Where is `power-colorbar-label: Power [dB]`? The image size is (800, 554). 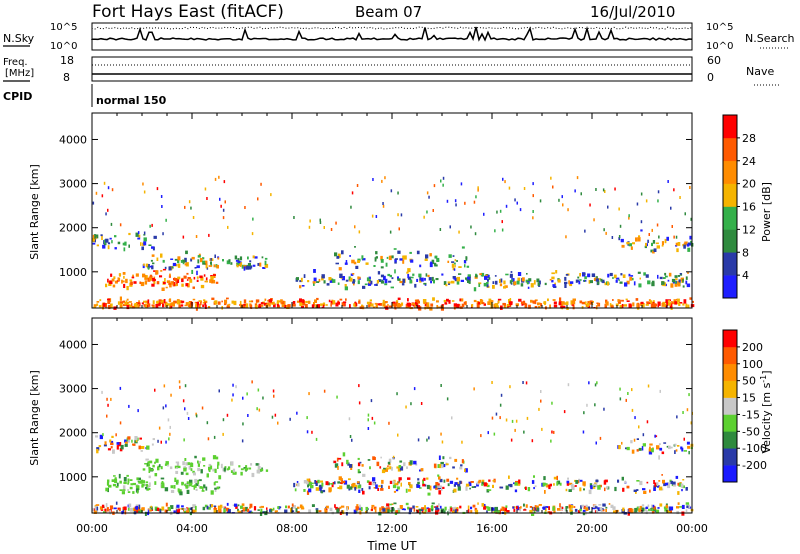 power-colorbar-label: Power [dB] is located at coordinates (766, 212).